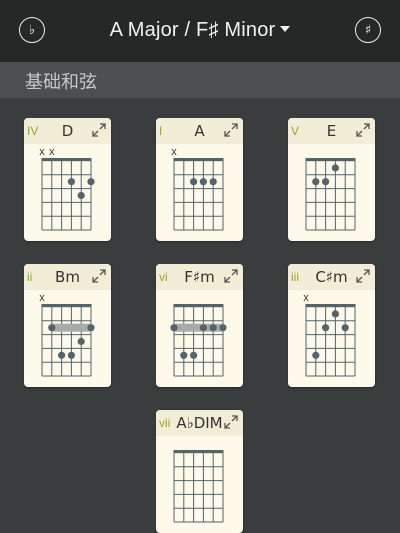 The height and width of the screenshot is (533, 400). I want to click on chord-diagram: xx, so click(67, 188).